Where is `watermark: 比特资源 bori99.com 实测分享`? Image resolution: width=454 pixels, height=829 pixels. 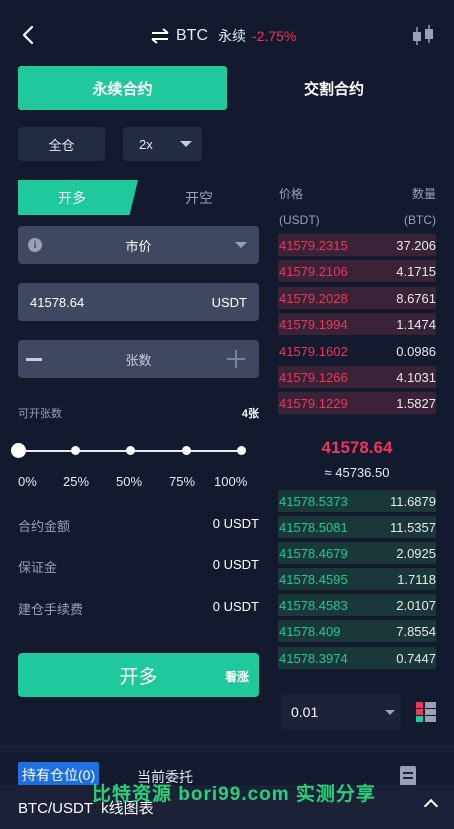 watermark: 比特资源 bori99.com 实测分享 is located at coordinates (234, 794).